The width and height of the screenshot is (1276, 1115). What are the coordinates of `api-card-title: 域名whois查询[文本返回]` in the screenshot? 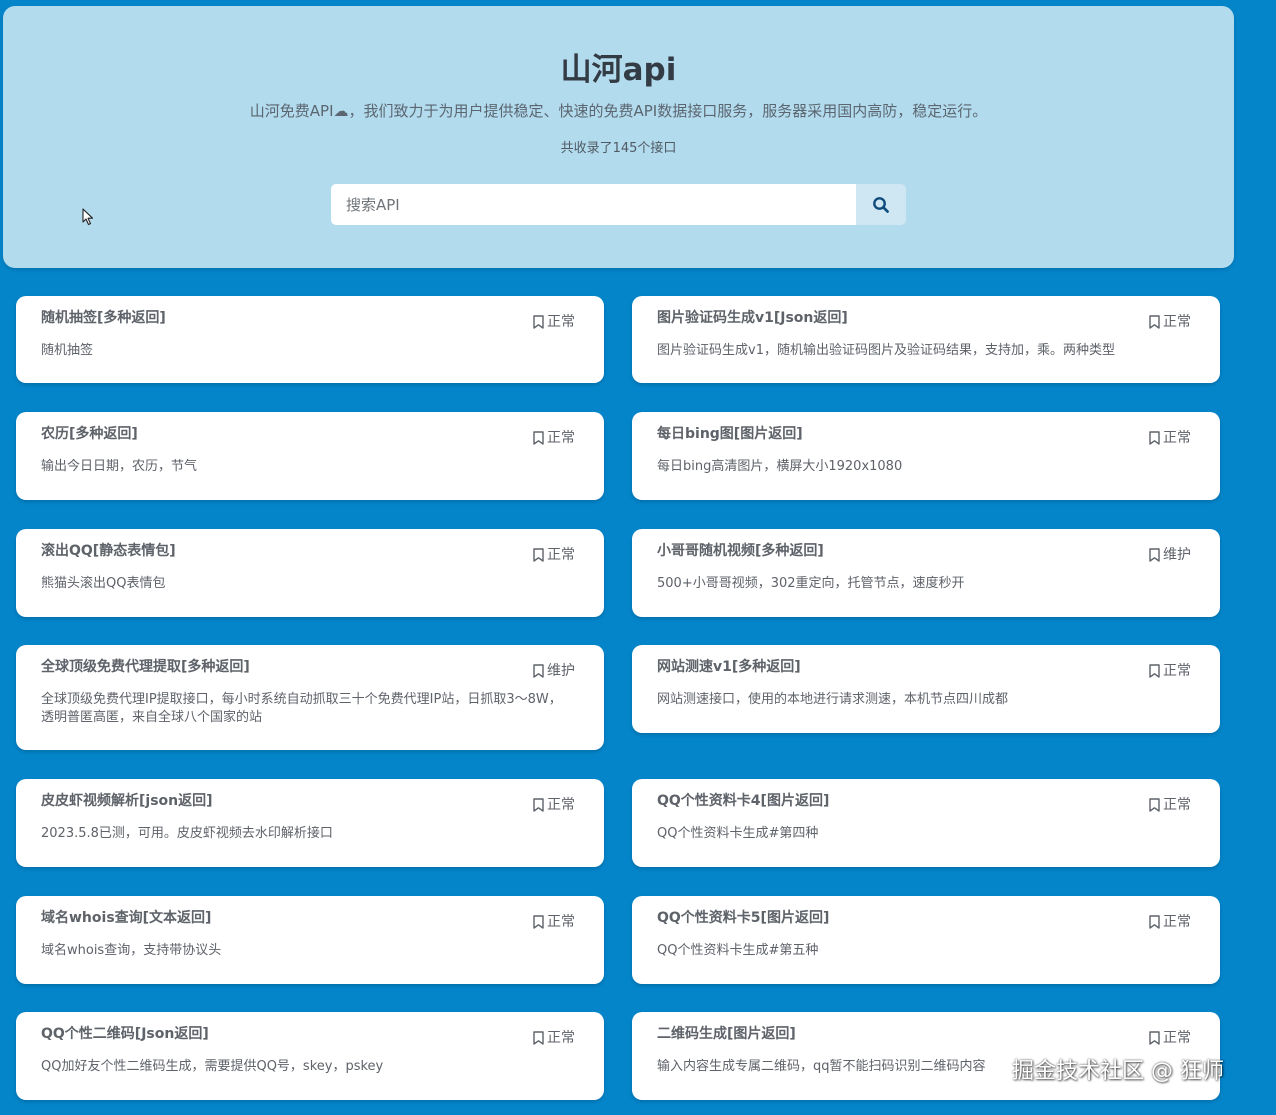 It's located at (126, 918).